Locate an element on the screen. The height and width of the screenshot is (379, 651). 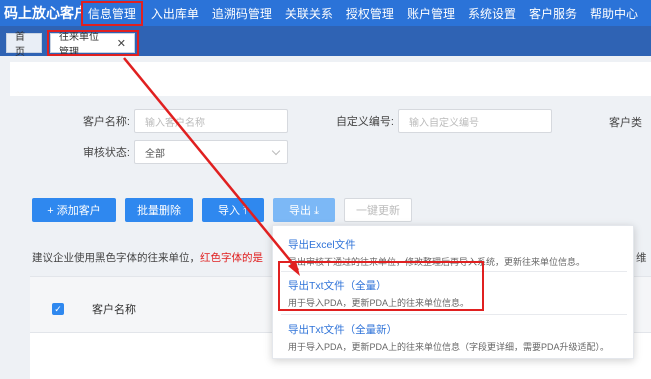
nav-in-out-orders: 入出库单 is located at coordinates (175, 13).